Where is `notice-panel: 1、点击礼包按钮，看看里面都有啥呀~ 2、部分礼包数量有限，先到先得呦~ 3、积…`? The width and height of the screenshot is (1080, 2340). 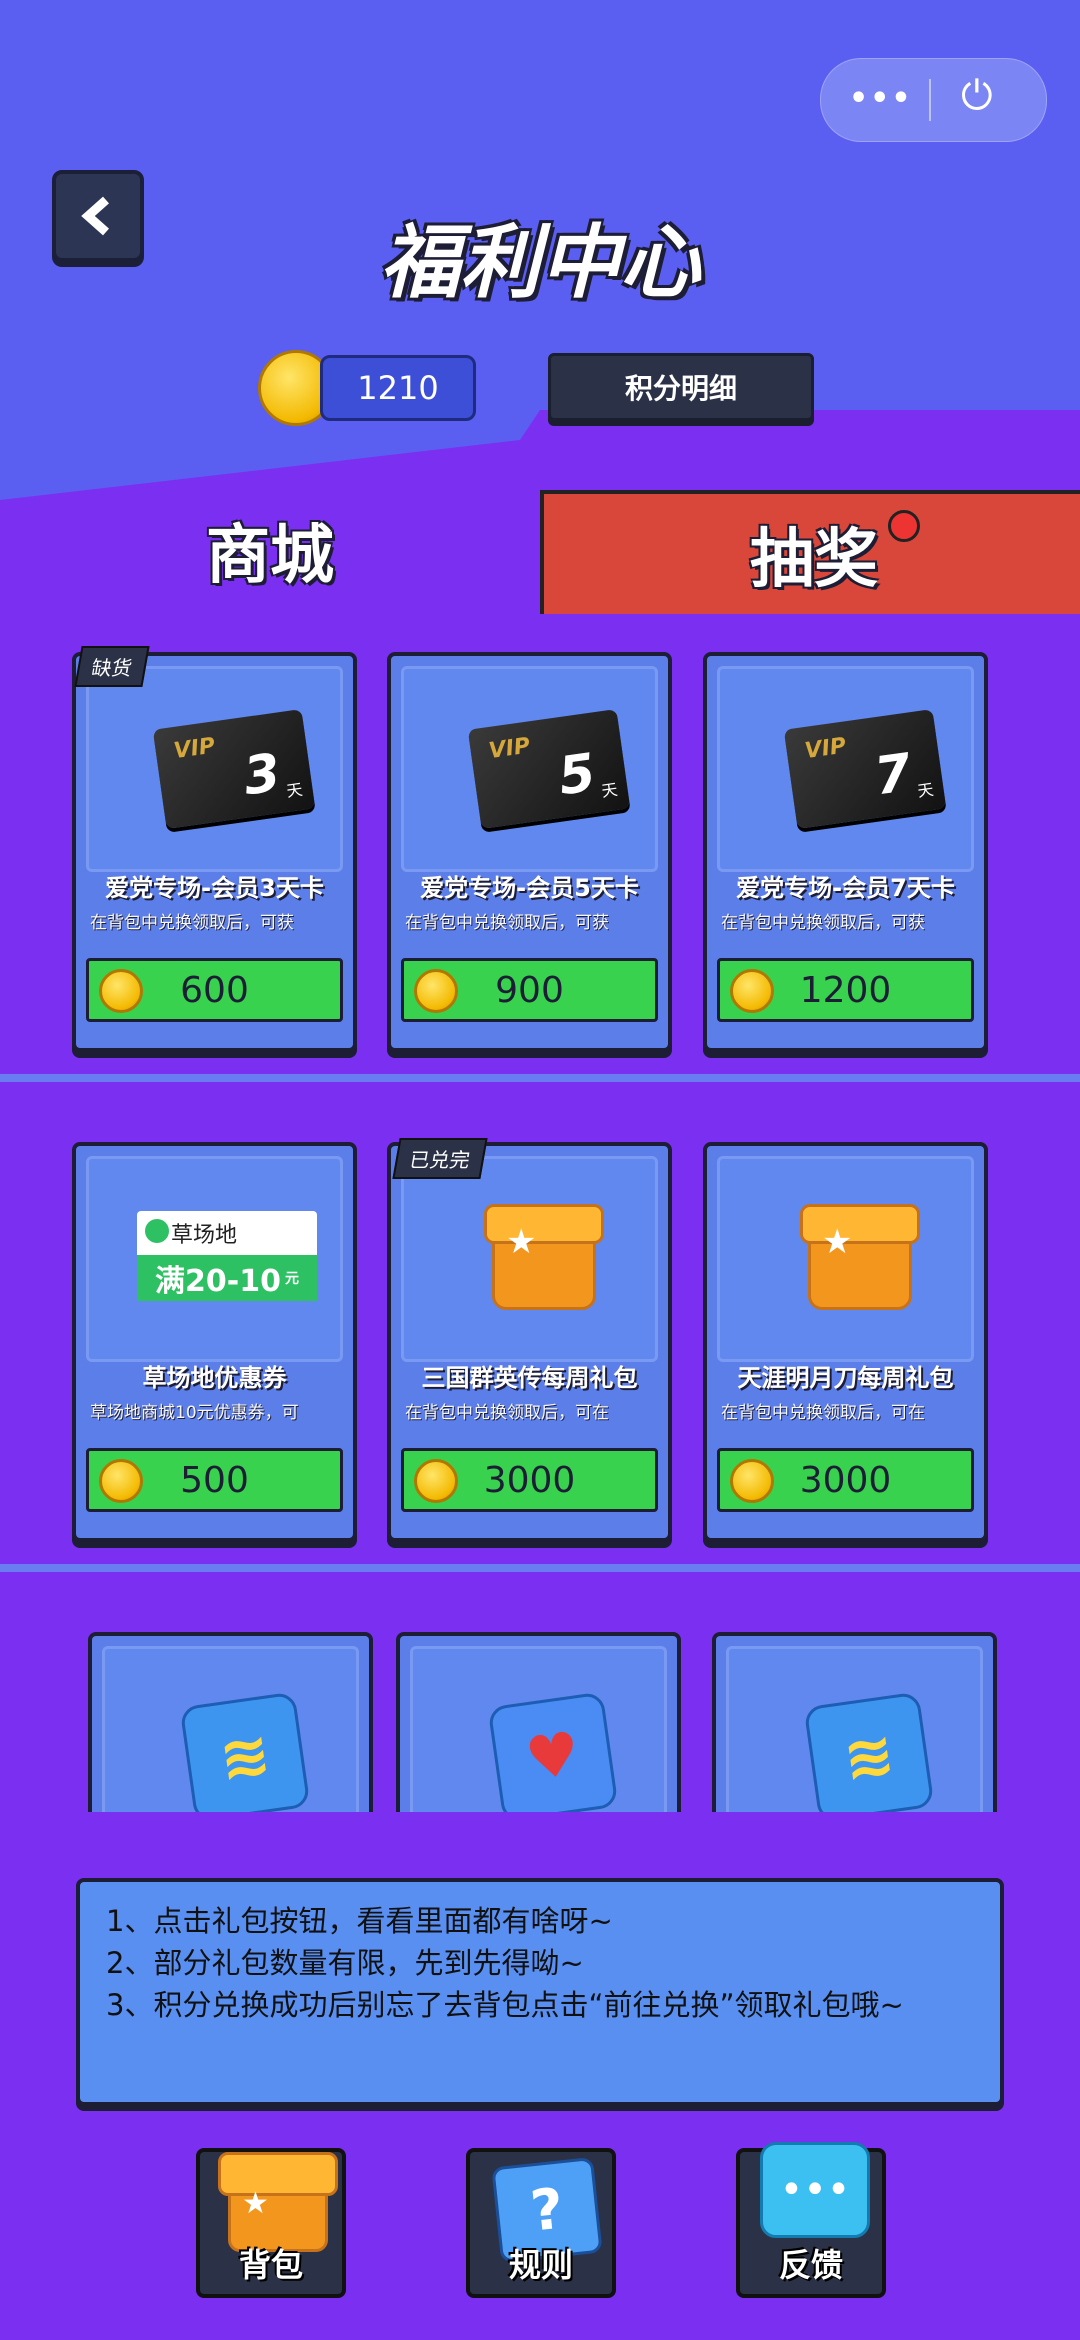
notice-panel: 1、点击礼包按钮，看看里面都有啥呀~ 2、部分礼包数量有限，先到先得呦~ 3、积… is located at coordinates (540, 1992).